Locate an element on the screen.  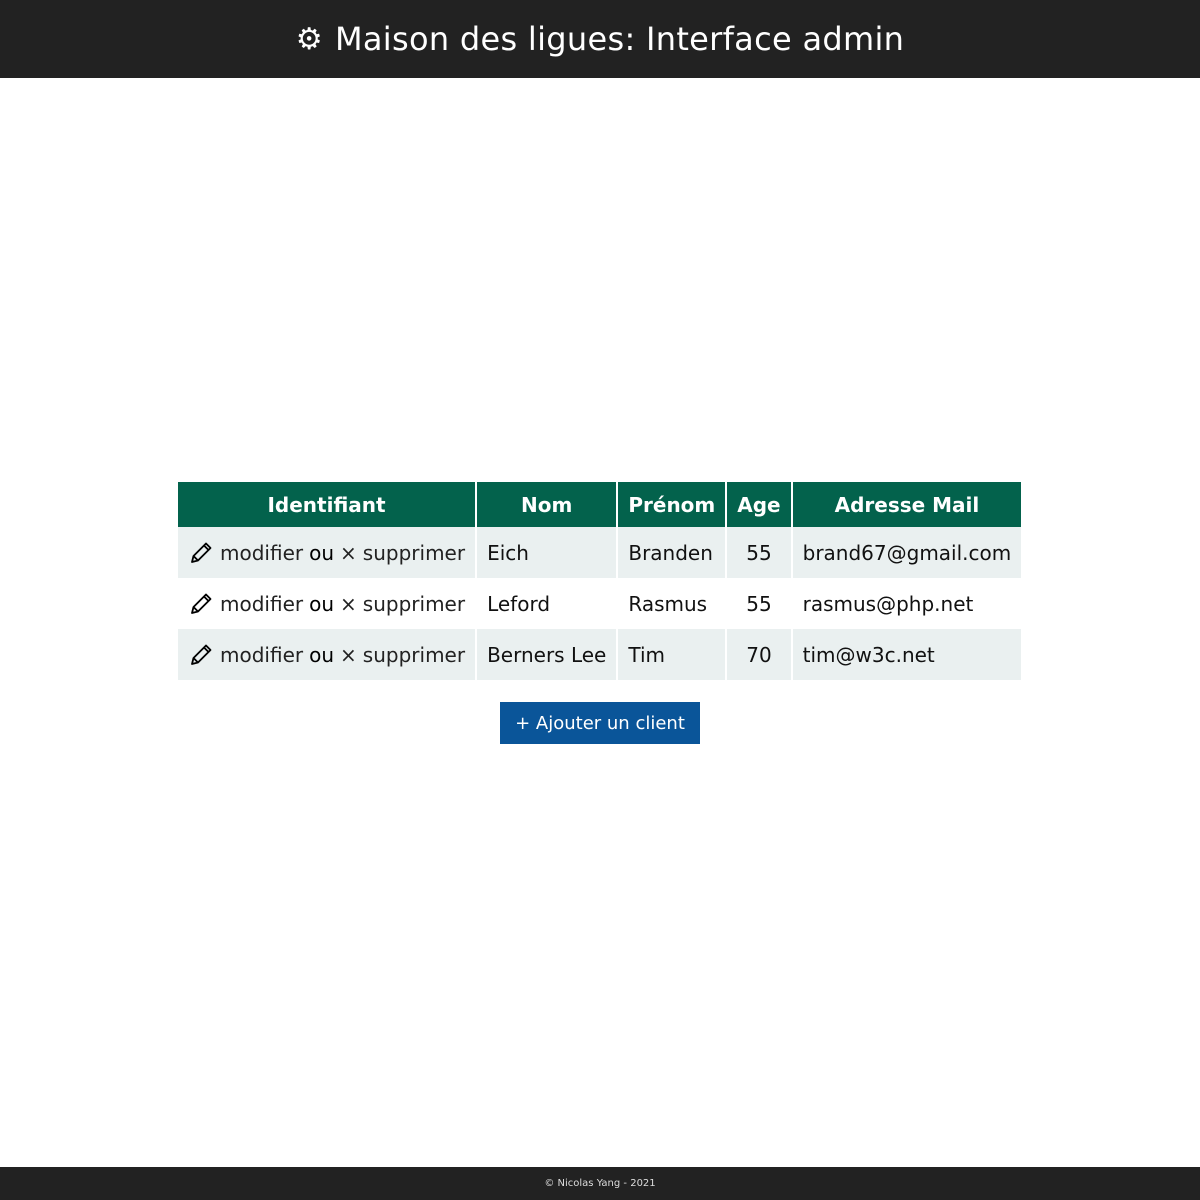
column-header-nom: Nom is located at coordinates (547, 504).